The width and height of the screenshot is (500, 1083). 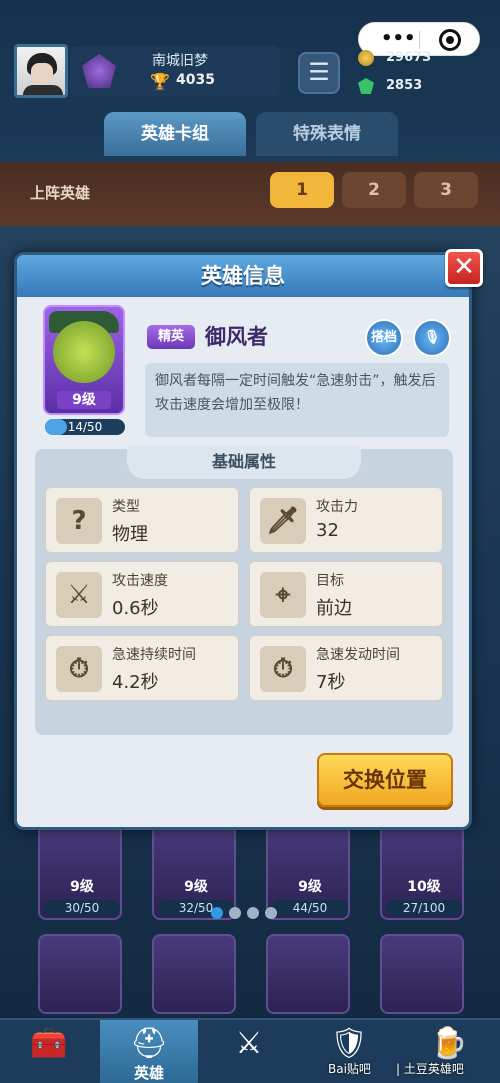 What do you see at coordinates (430, 1069) in the screenshot?
I see `watermark-forum: | 土豆英雄吧` at bounding box center [430, 1069].